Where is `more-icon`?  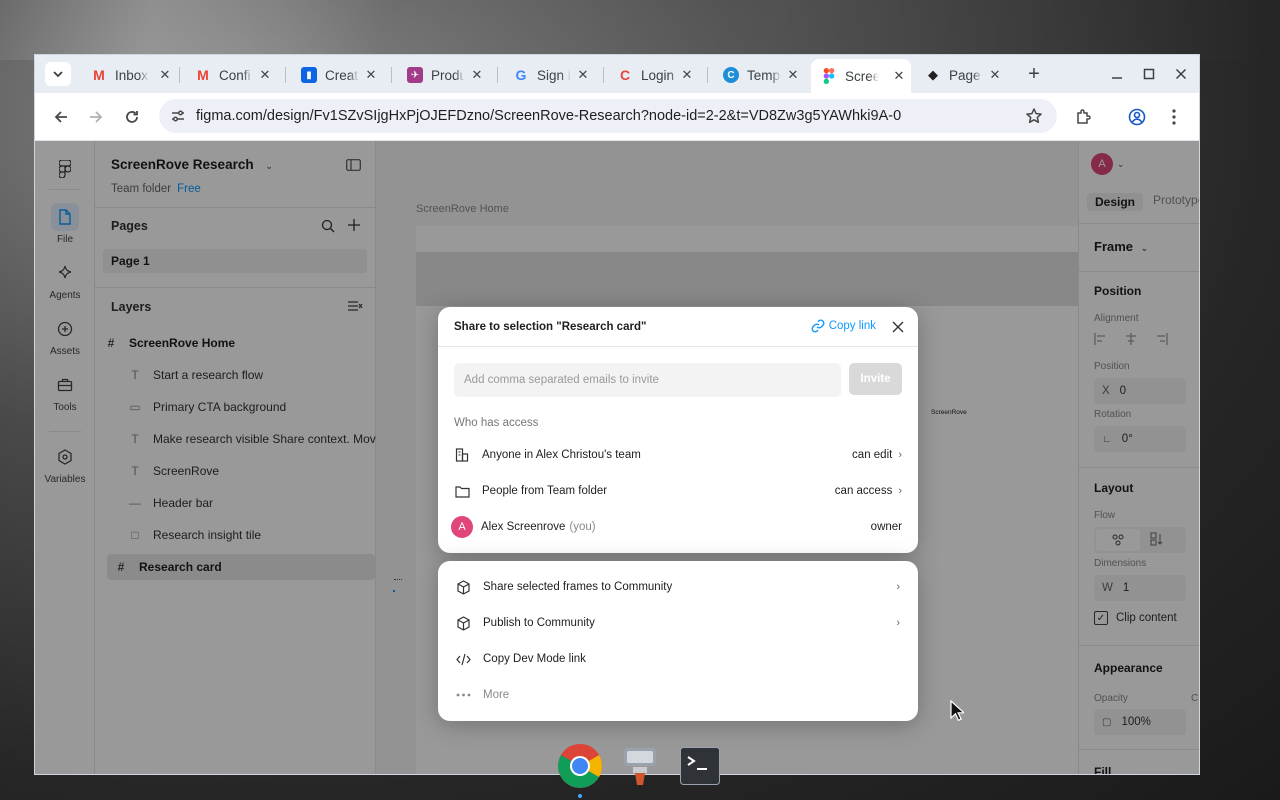
more-icon is located at coordinates (463, 695).